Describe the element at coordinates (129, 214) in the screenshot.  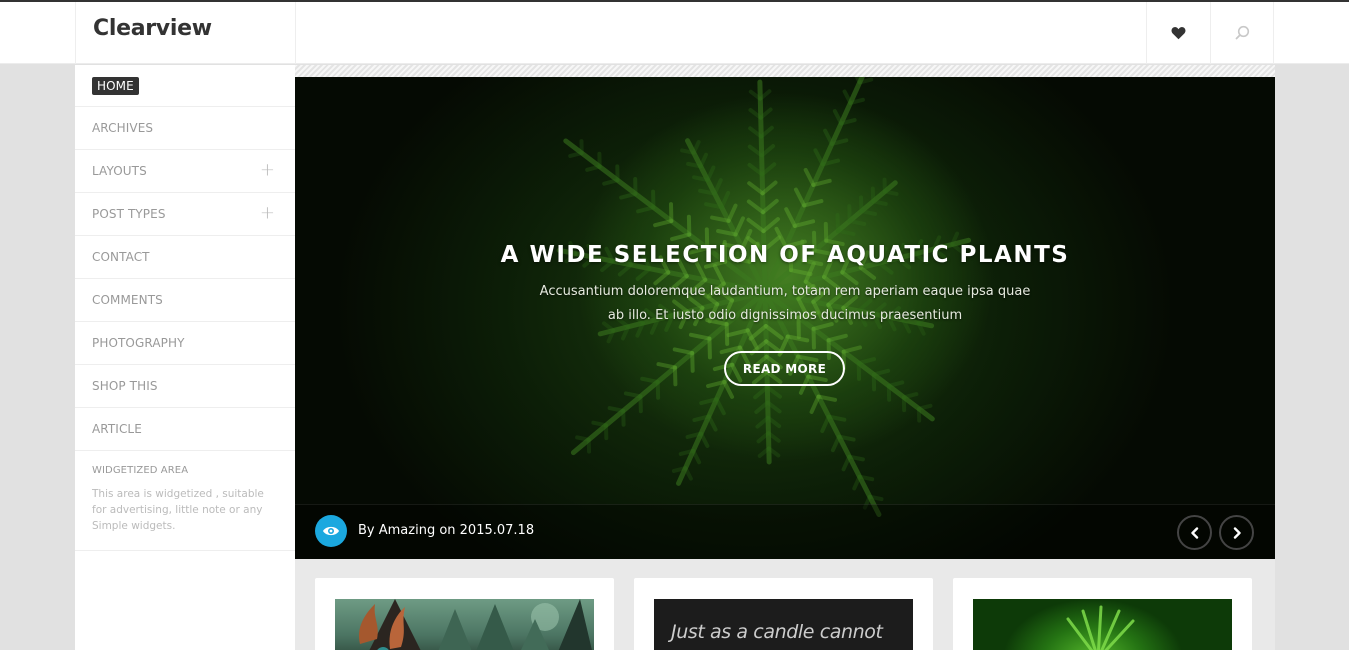
I see `nav-label: POST TYPES` at that location.